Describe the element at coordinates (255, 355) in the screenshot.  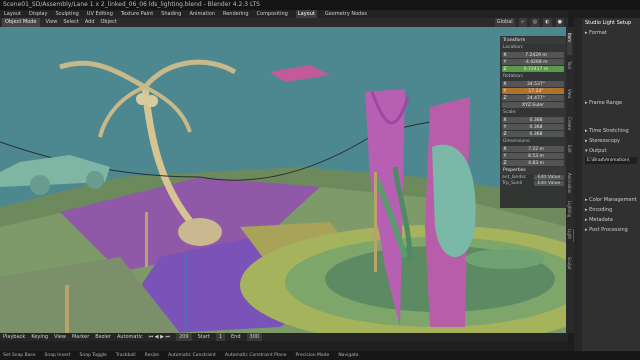
I see `status-hint: Automatic Constraint Plane` at that location.